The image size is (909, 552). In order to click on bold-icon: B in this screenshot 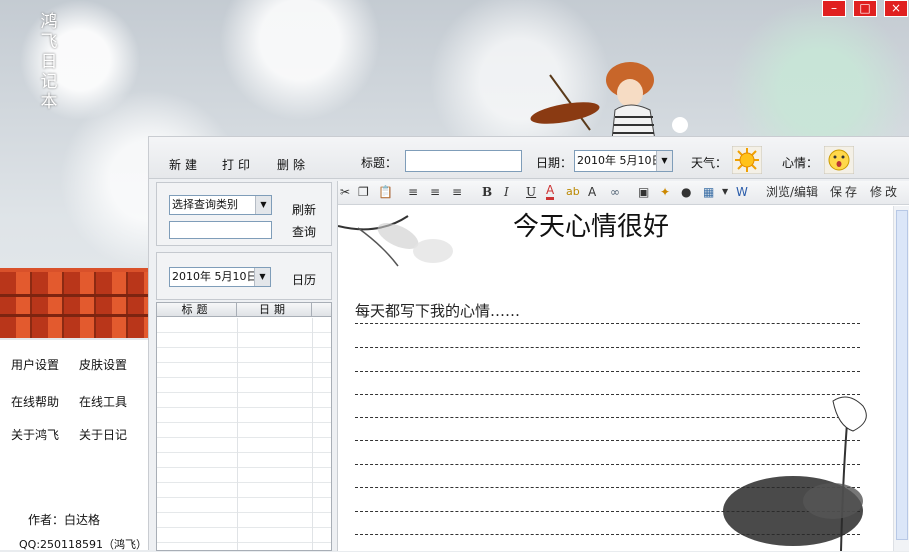, I will do `click(487, 192)`.